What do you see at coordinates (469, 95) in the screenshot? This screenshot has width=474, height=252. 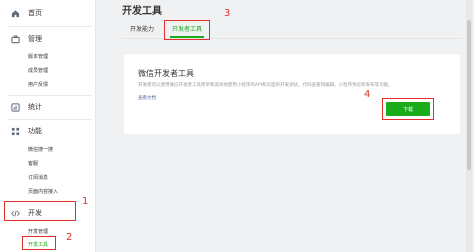 I see `scrollbar-thumb` at bounding box center [469, 95].